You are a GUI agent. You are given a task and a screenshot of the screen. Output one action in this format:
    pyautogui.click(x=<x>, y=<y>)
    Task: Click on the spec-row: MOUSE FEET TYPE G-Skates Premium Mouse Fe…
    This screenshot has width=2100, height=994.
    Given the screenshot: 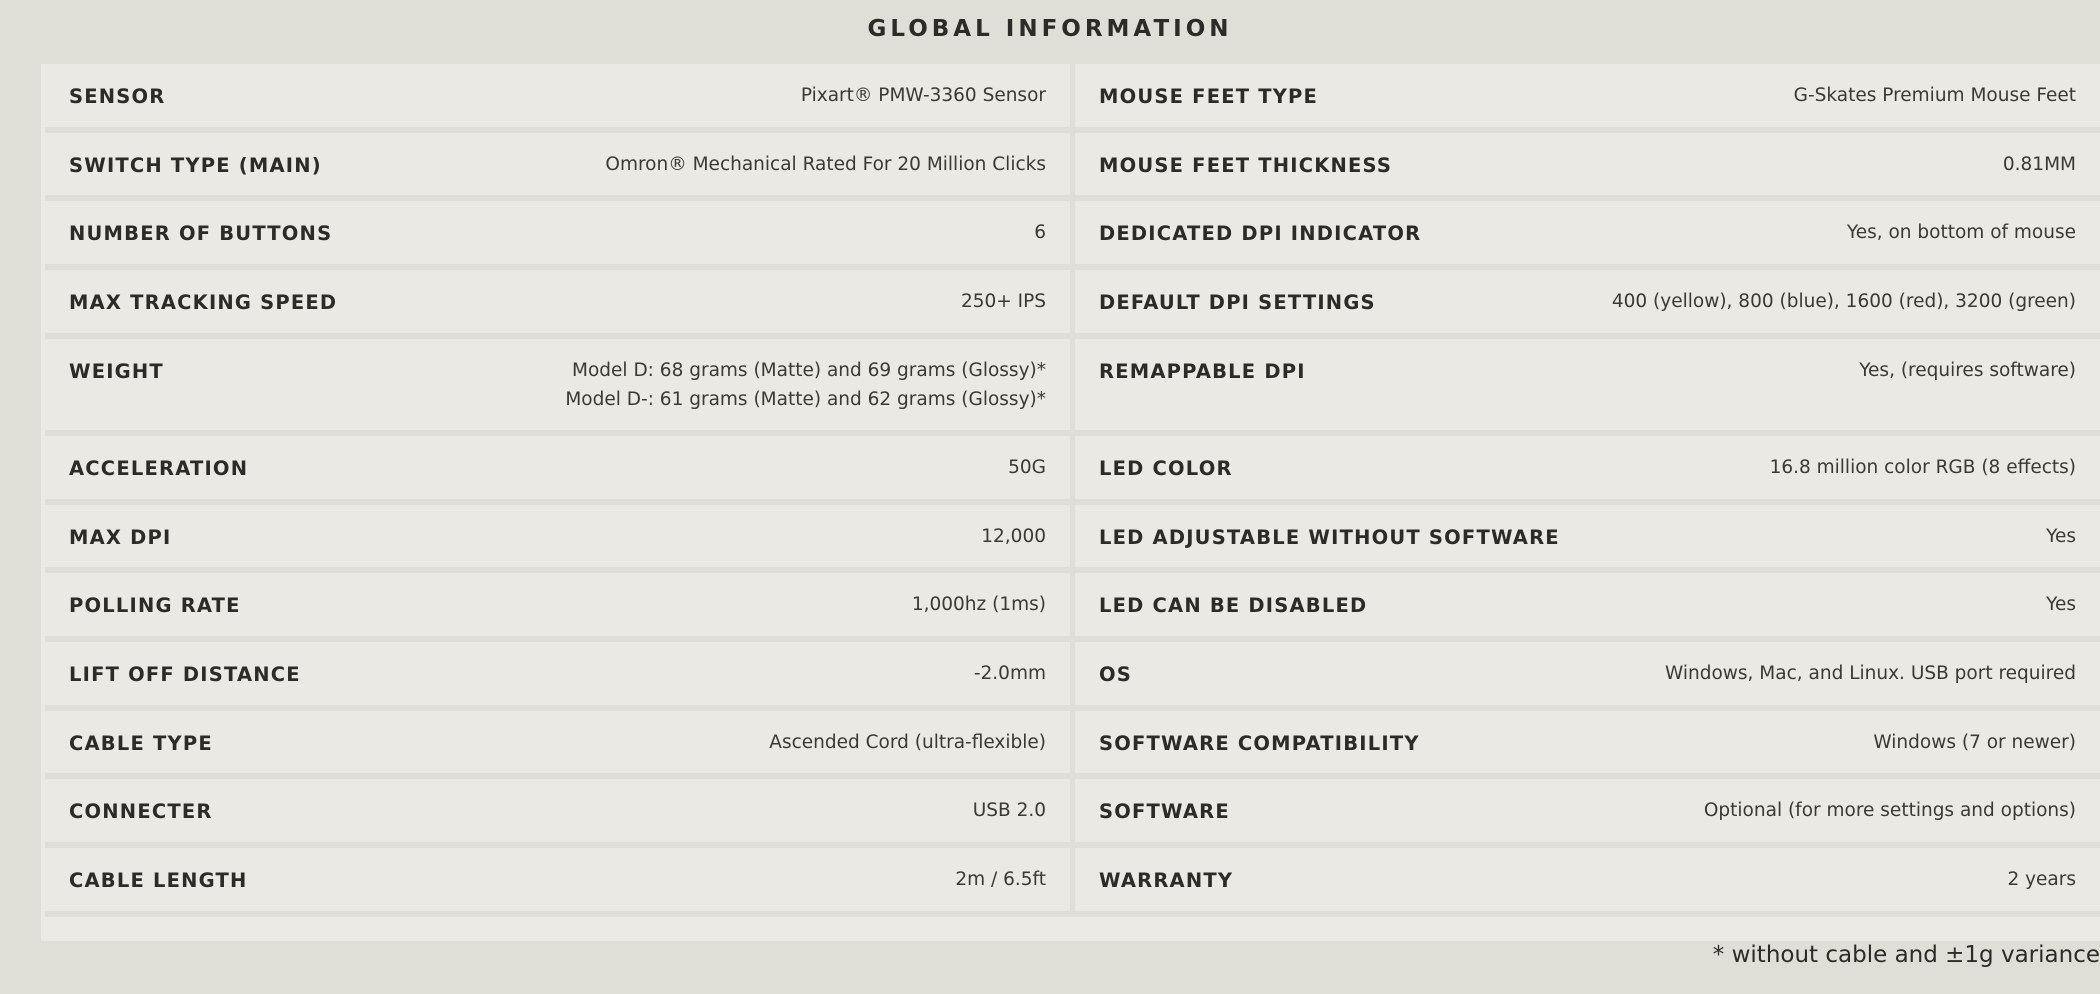 What is the action you would take?
    pyautogui.click(x=1587, y=98)
    